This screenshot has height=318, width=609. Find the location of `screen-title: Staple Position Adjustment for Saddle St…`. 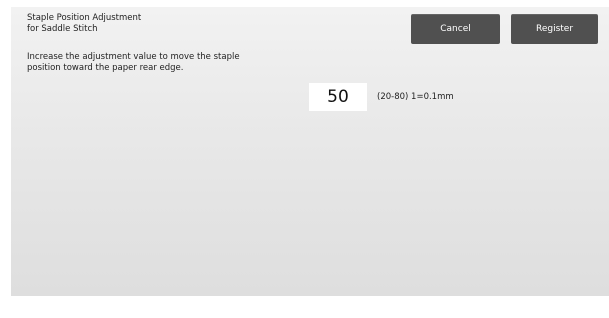

screen-title: Staple Position Adjustment for Saddle St… is located at coordinates (84, 23).